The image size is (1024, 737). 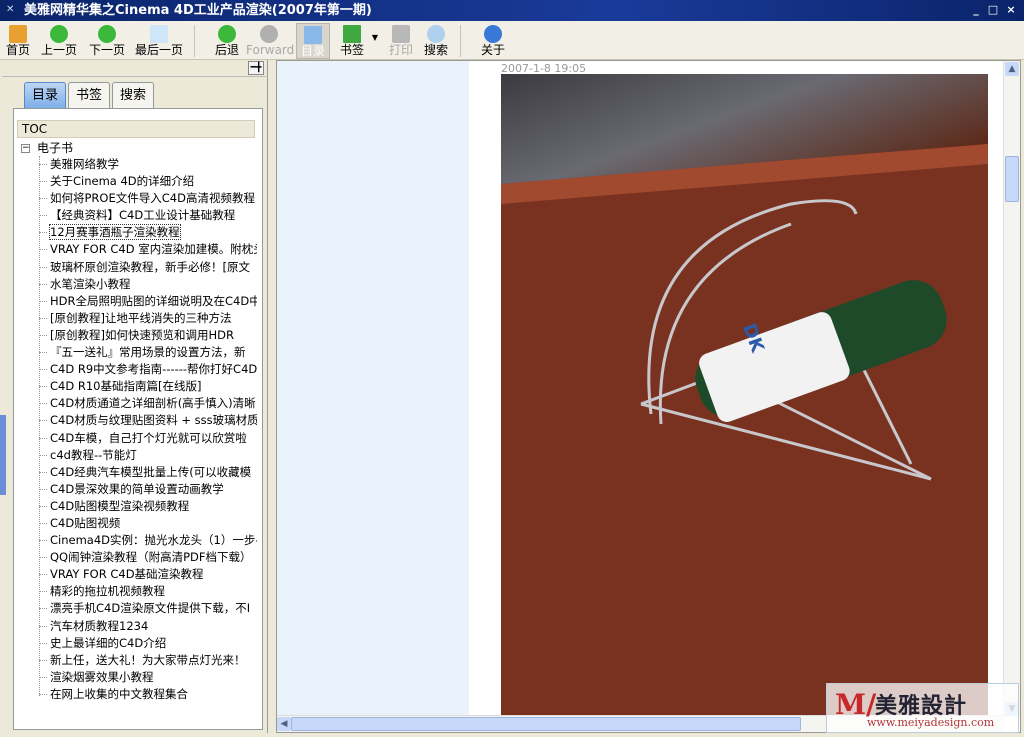 What do you see at coordinates (976, 10) in the screenshot?
I see `minimize-button: _` at bounding box center [976, 10].